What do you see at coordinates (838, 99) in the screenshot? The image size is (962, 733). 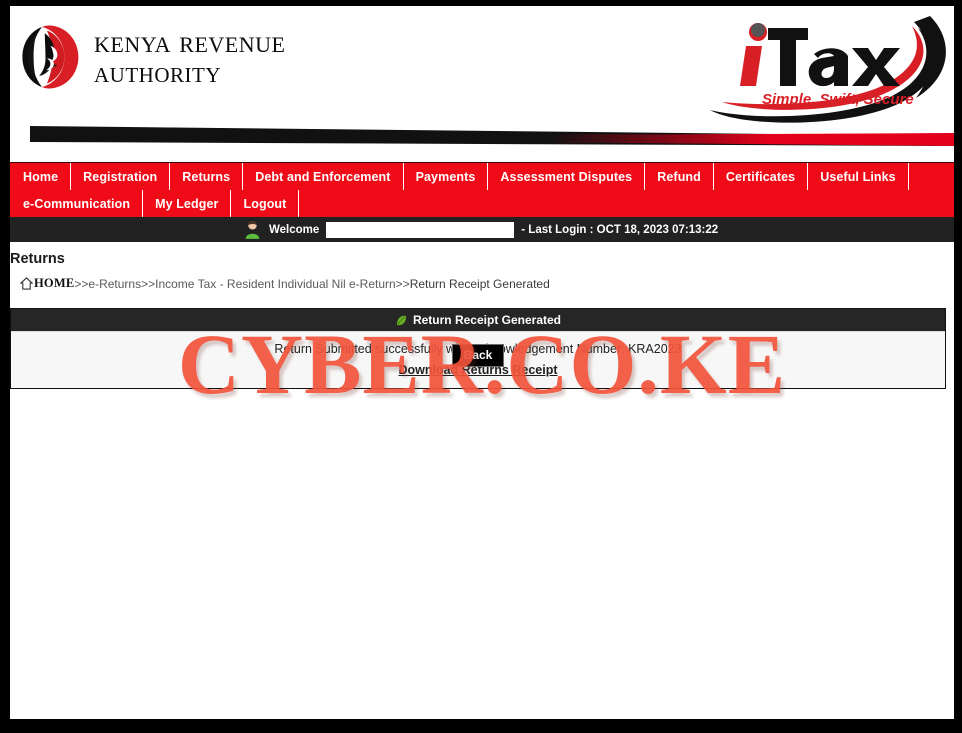 I see `svg-text: Simple, Swift, Secure` at bounding box center [838, 99].